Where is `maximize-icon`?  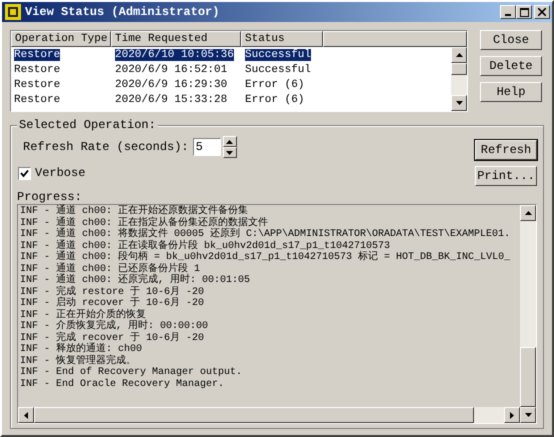
maximize-icon is located at coordinates (524, 12).